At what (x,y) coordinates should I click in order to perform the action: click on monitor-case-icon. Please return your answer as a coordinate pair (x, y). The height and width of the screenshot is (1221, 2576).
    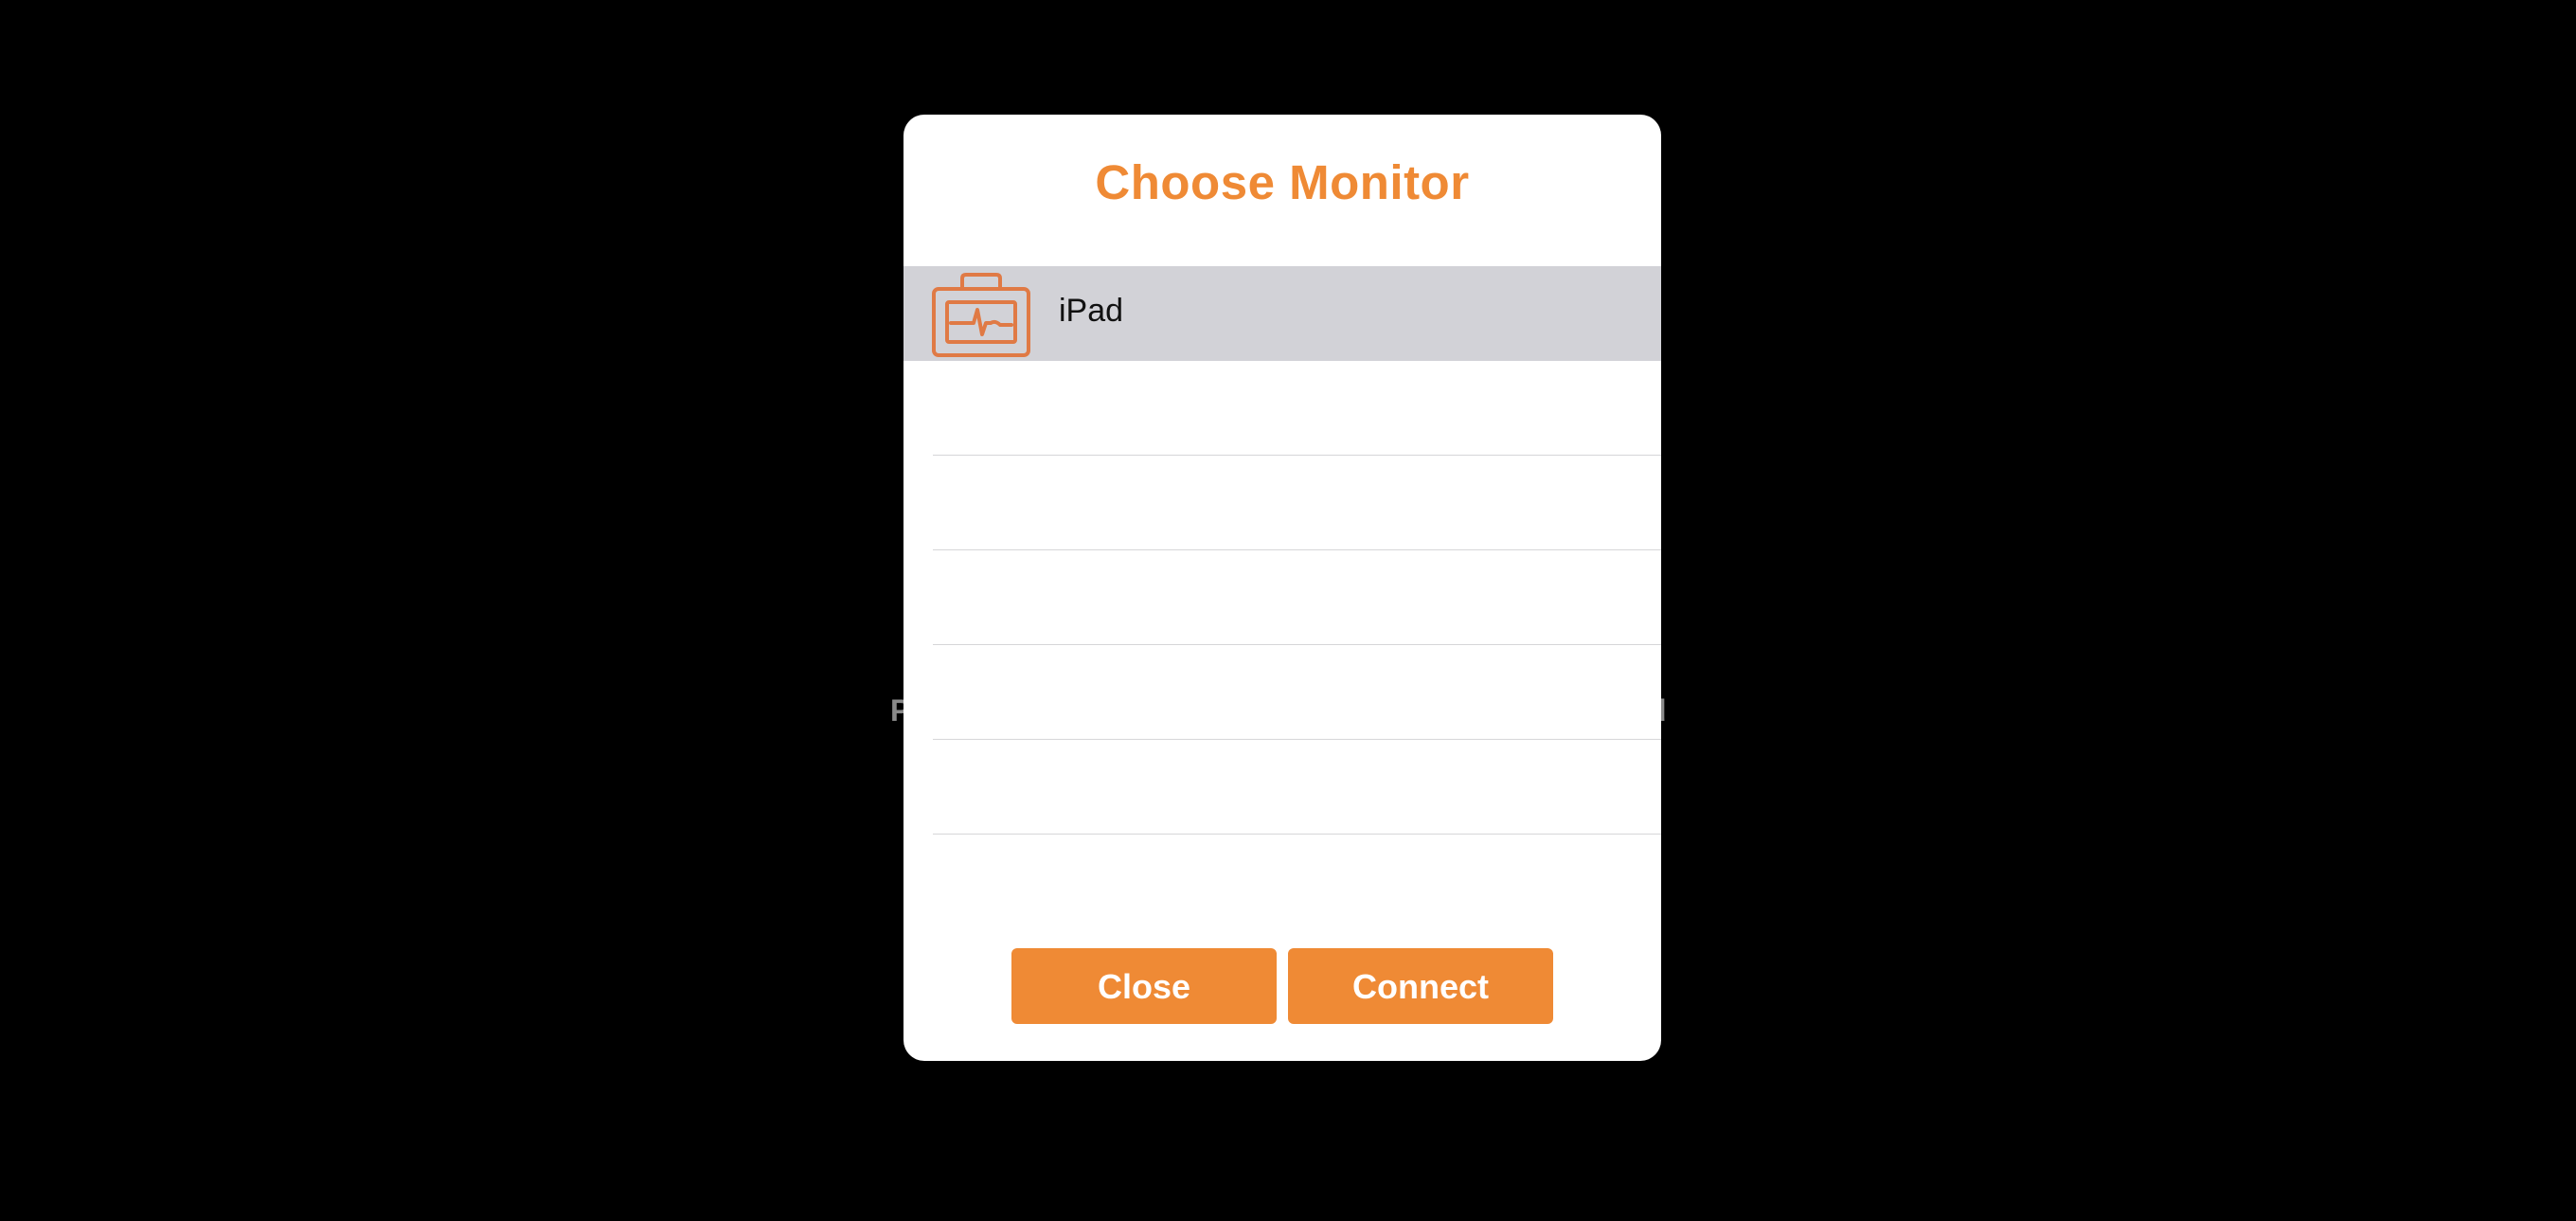
    Looking at the image, I should click on (981, 315).